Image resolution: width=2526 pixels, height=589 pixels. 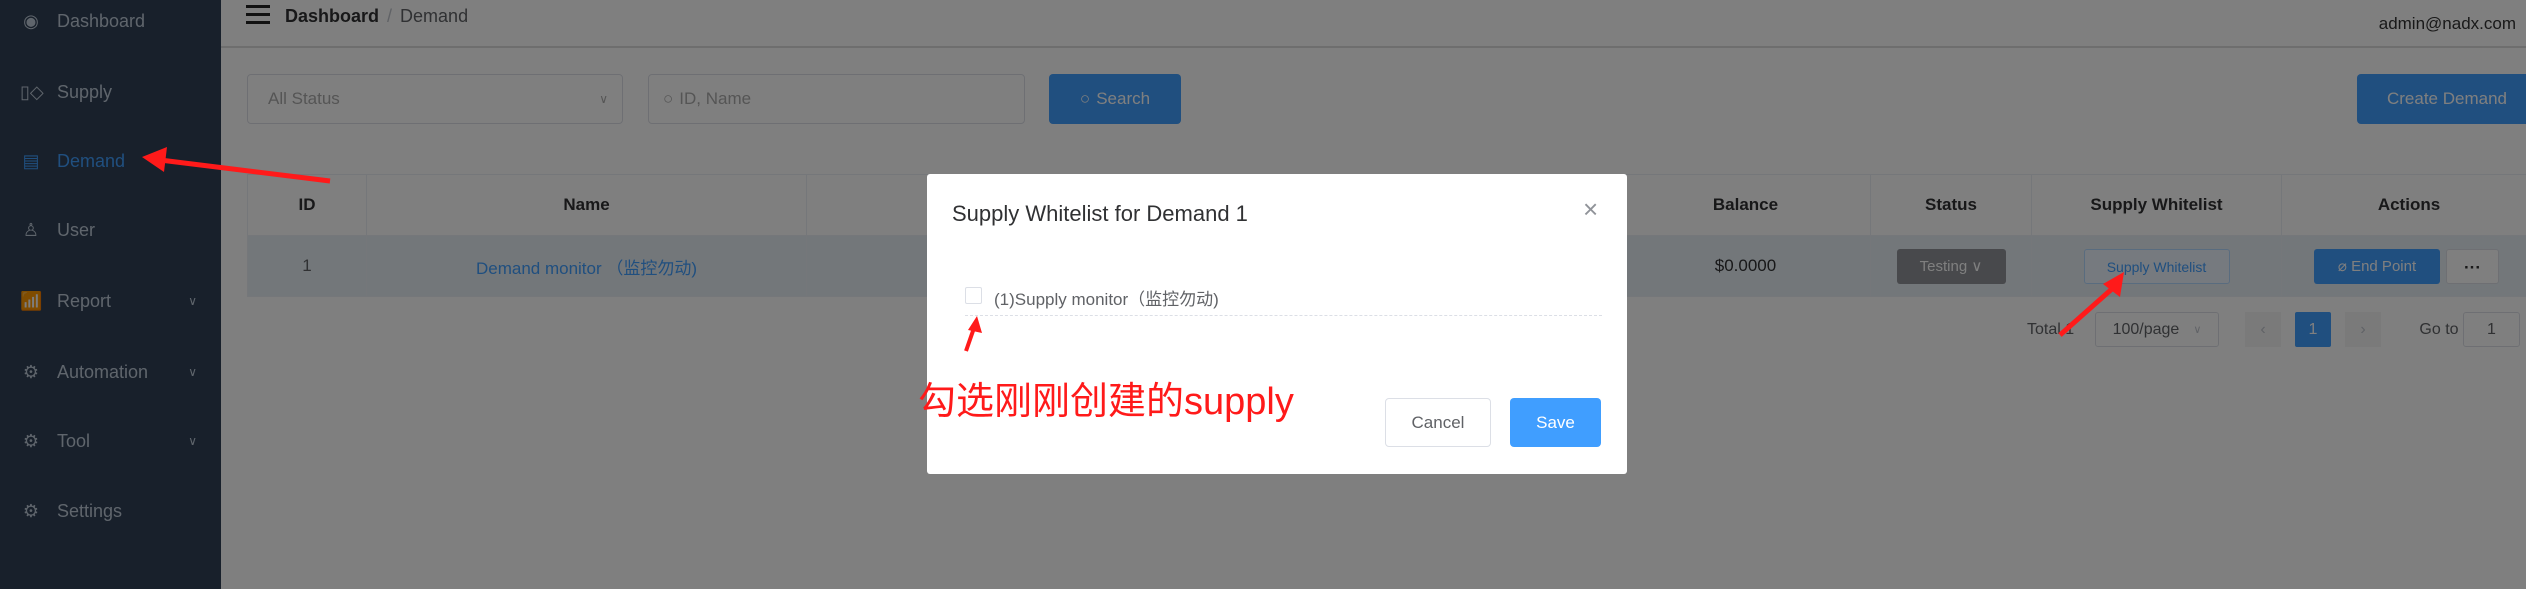 I want to click on arrow-to-supply-whitelist-icon, so click(x=2091, y=304).